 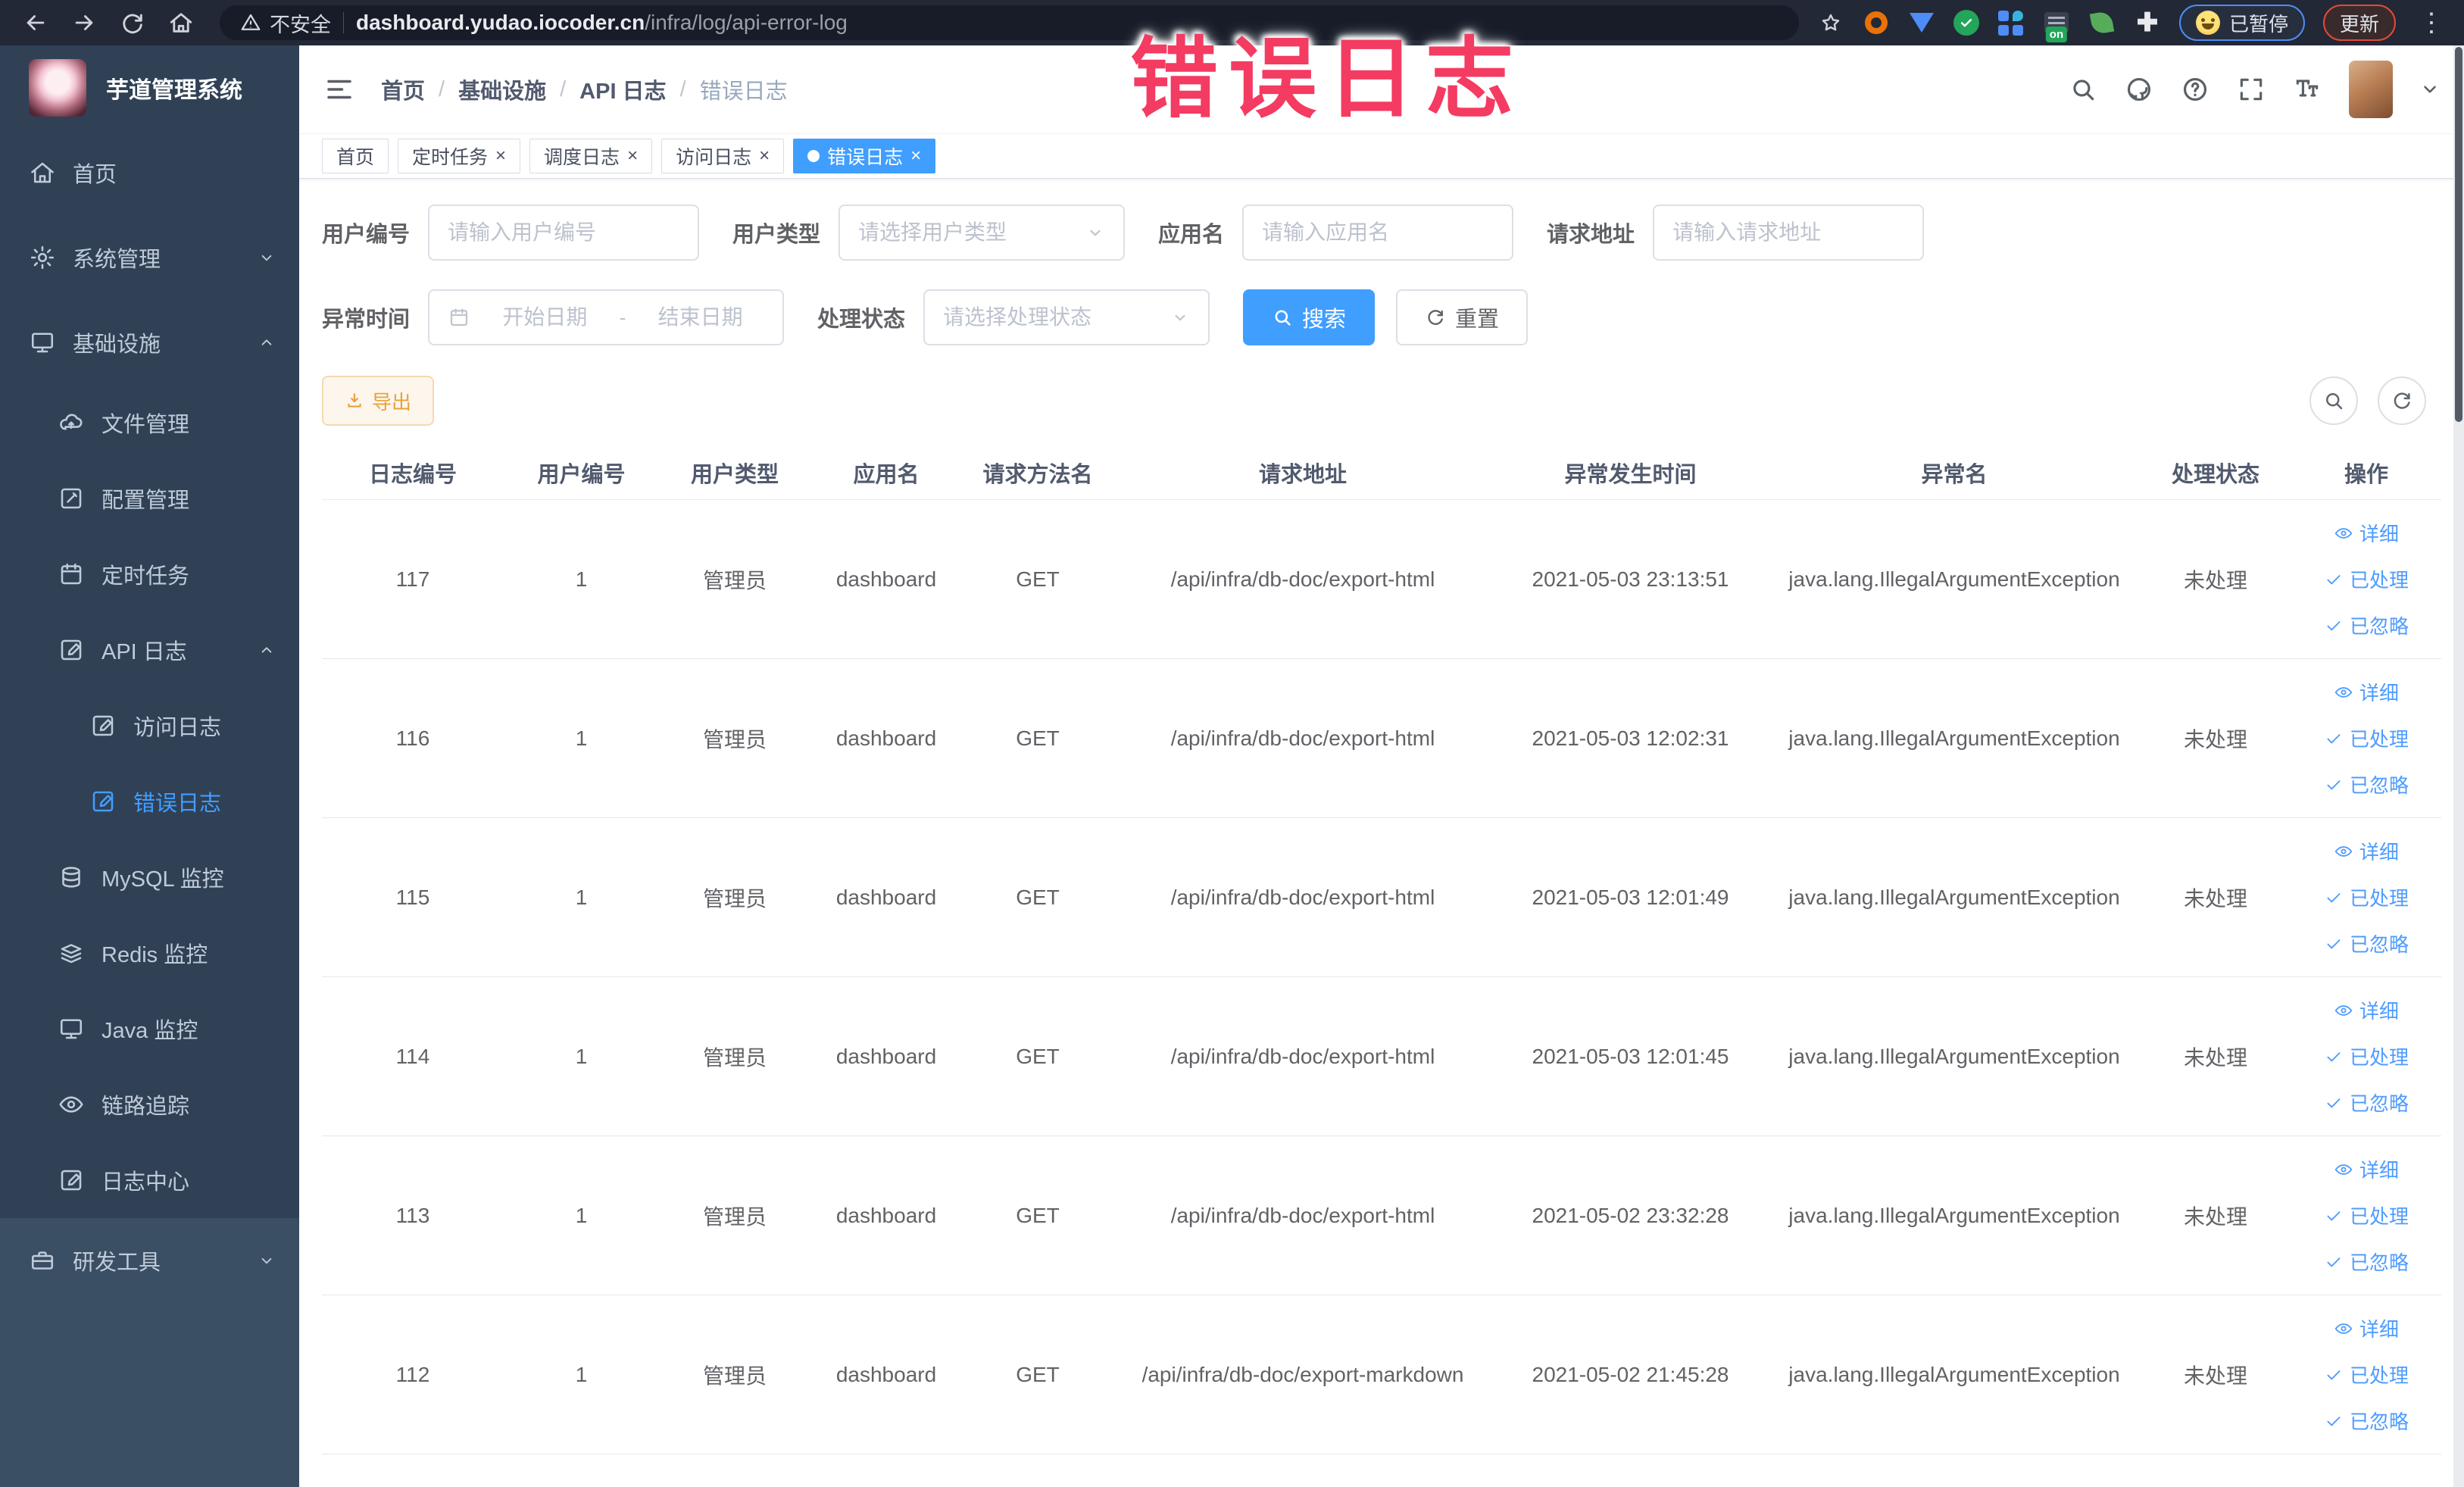 I want to click on bookmark-star-icon, so click(x=1830, y=22).